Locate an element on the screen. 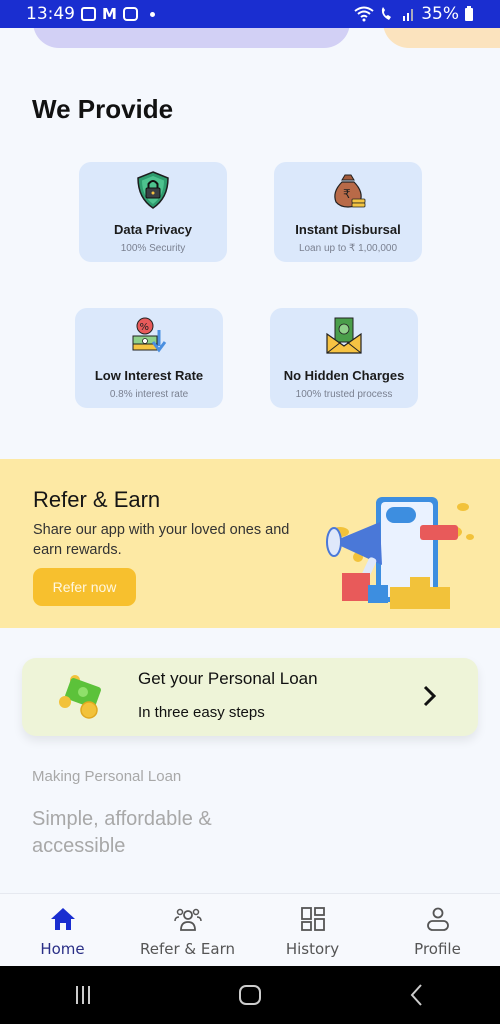 The height and width of the screenshot is (1024, 500). people-icon is located at coordinates (187, 919).